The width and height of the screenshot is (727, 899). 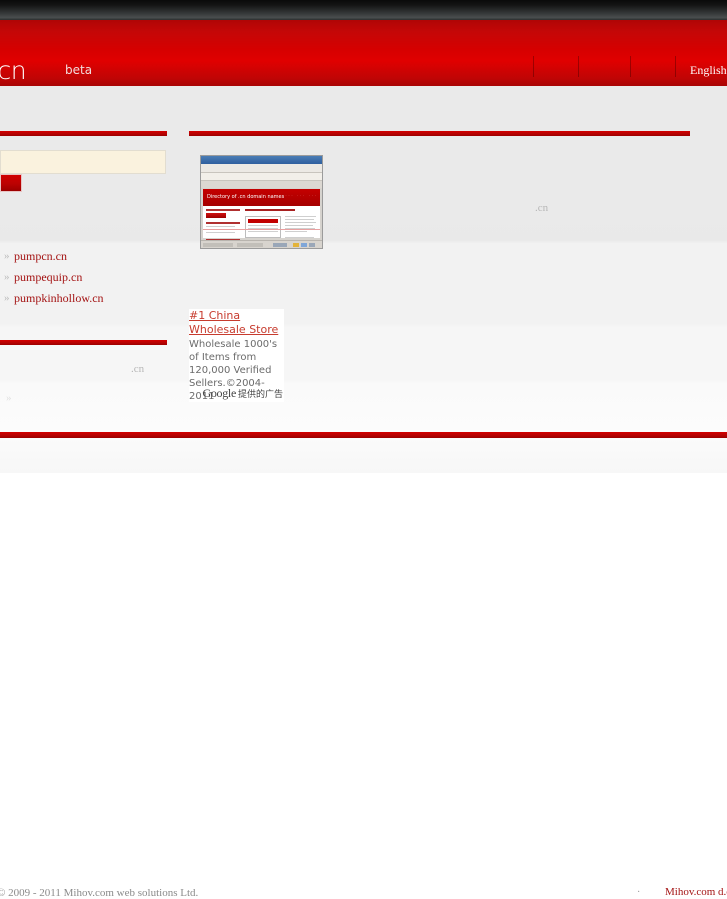 What do you see at coordinates (83, 133) in the screenshot?
I see `divider-left-top` at bounding box center [83, 133].